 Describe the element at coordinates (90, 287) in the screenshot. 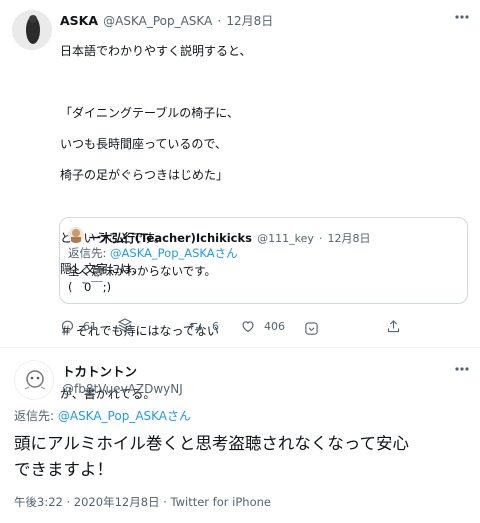

I see `quote-text-line-2: ( ̄0￣;)` at that location.